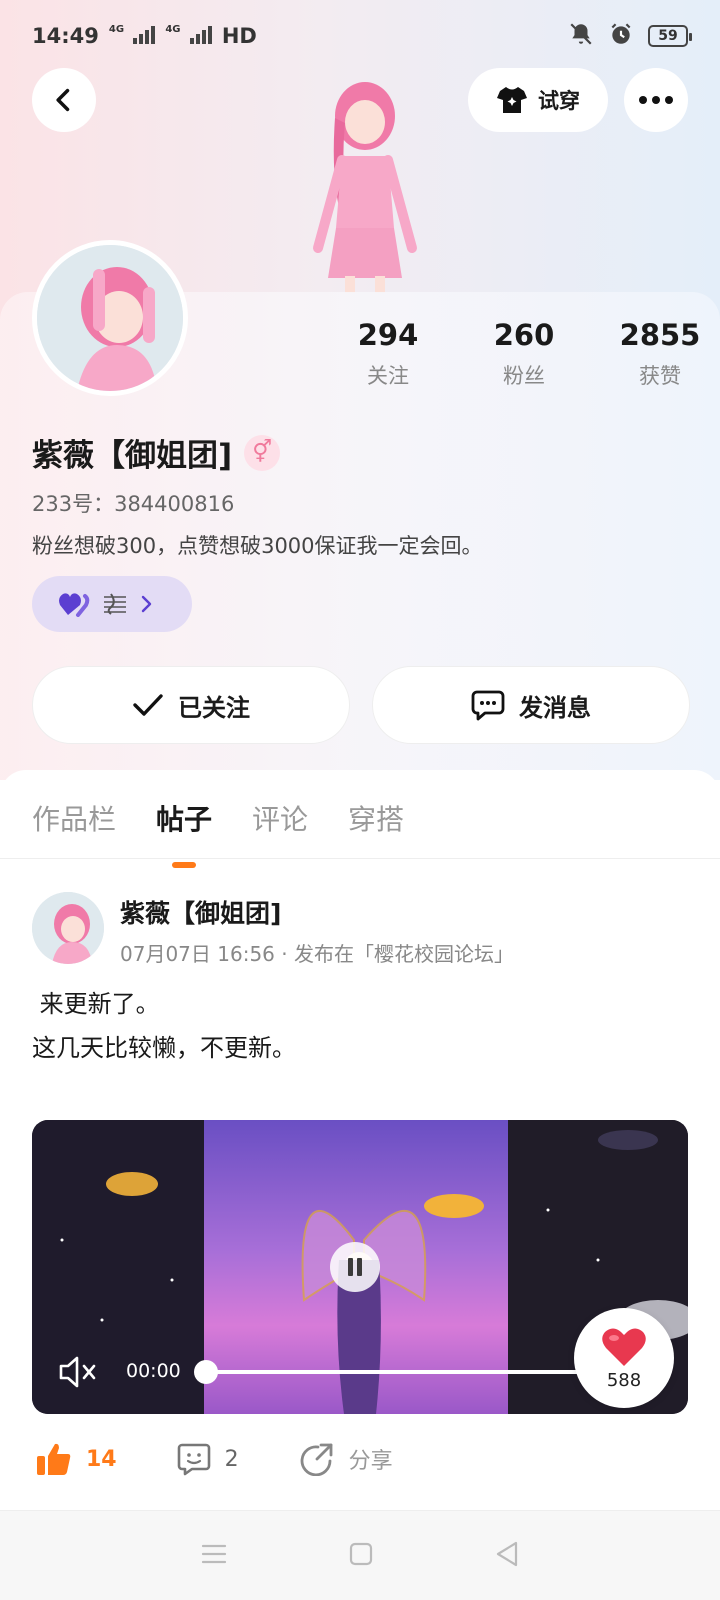  What do you see at coordinates (370, 1461) in the screenshot?
I see `share-label: 分享` at bounding box center [370, 1461].